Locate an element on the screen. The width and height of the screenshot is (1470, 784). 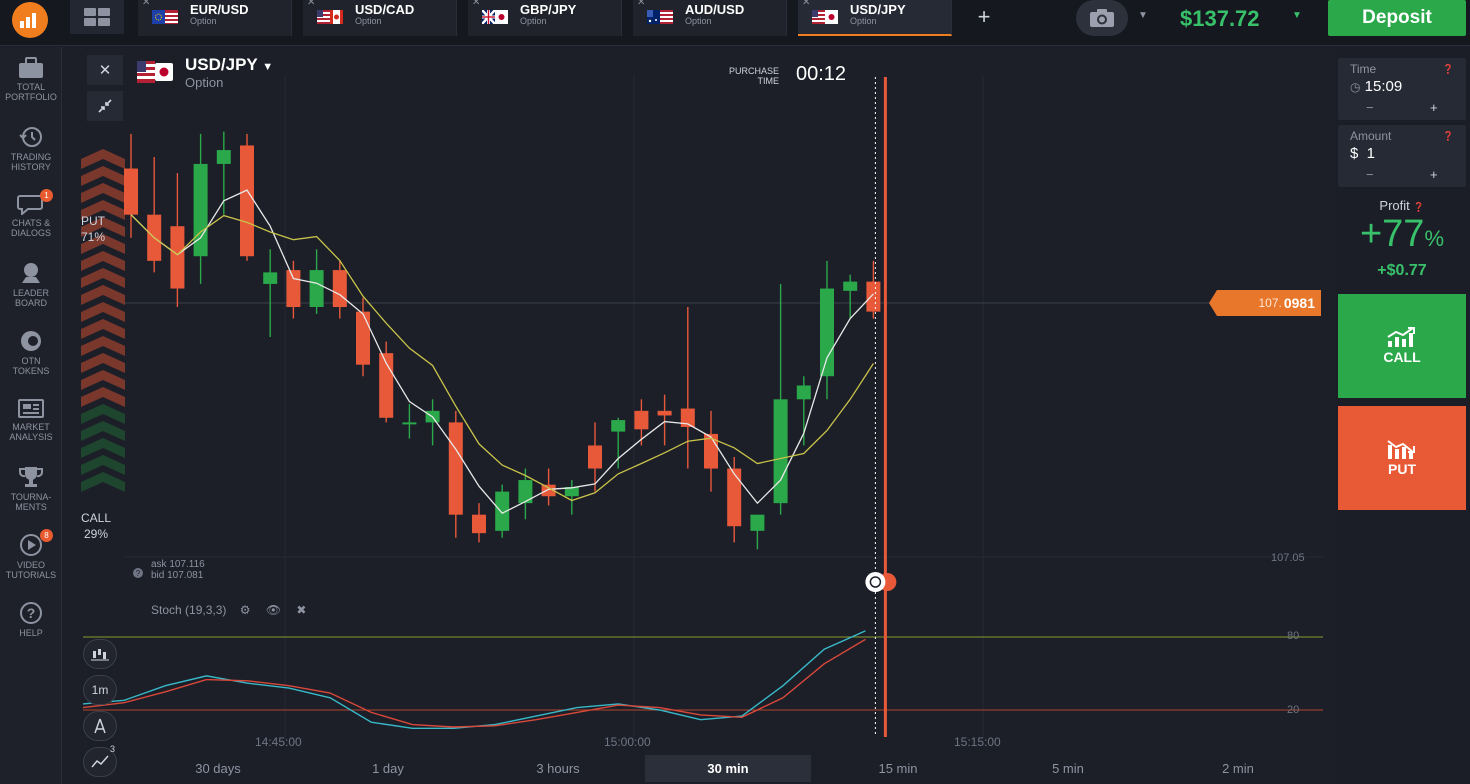
time-increase-button: + is located at coordinates (1434, 107).